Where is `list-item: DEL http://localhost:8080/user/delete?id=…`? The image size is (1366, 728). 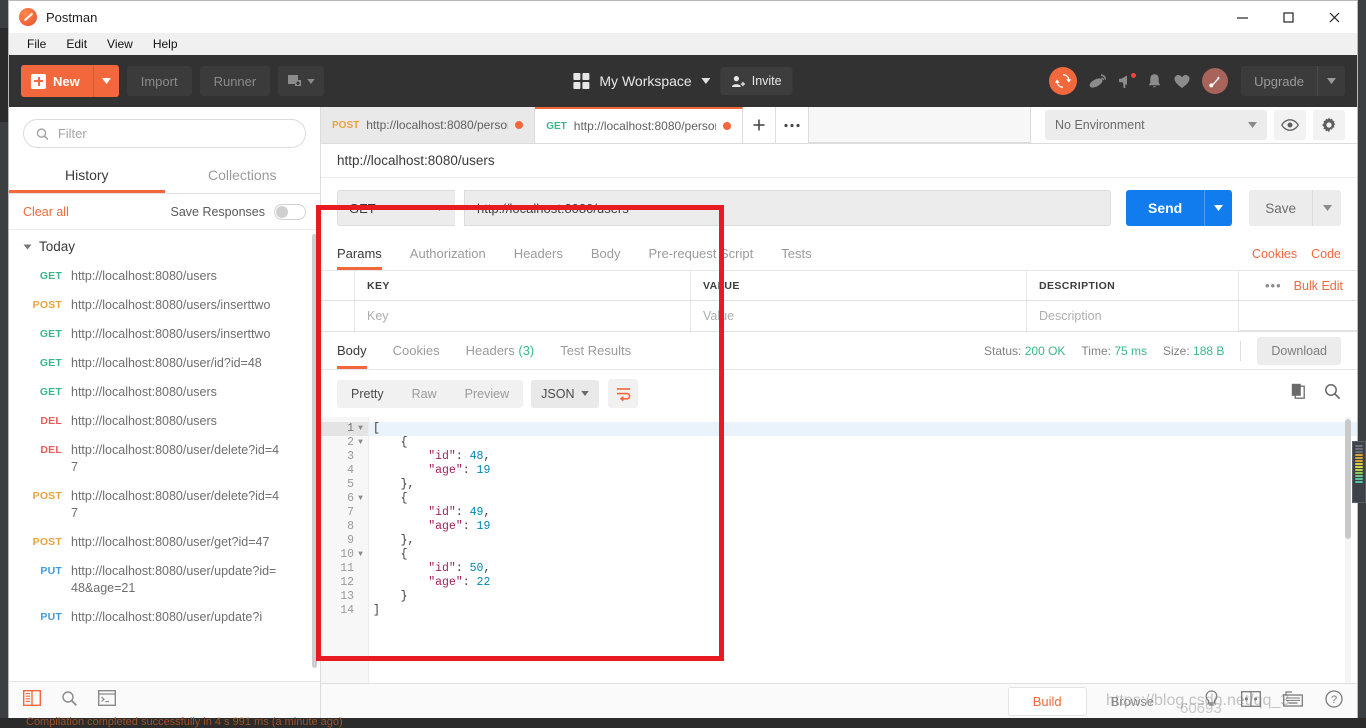 list-item: DEL http://localhost:8080/user/delete?id=… is located at coordinates (164, 459).